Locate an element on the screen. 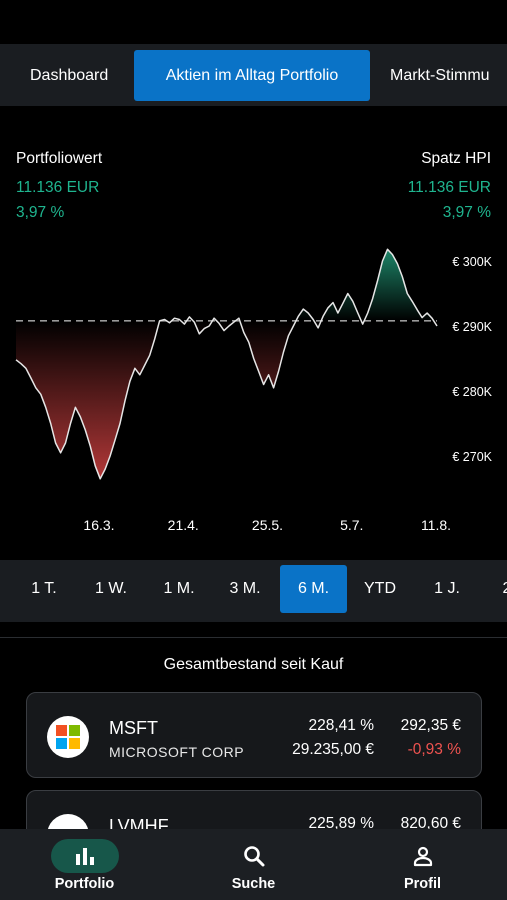 This screenshot has width=507, height=900. bottom-navigation: Portfolio Suche Profil is located at coordinates (253, 864).